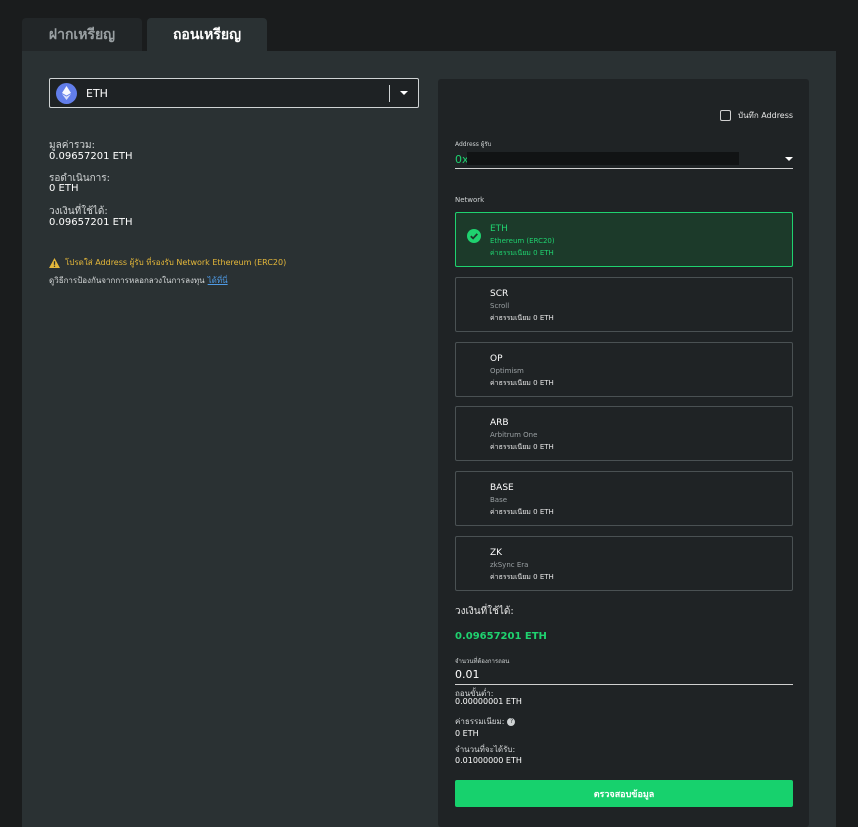 The height and width of the screenshot is (827, 858). I want to click on hint-link: ได้ที่นี่, so click(218, 280).